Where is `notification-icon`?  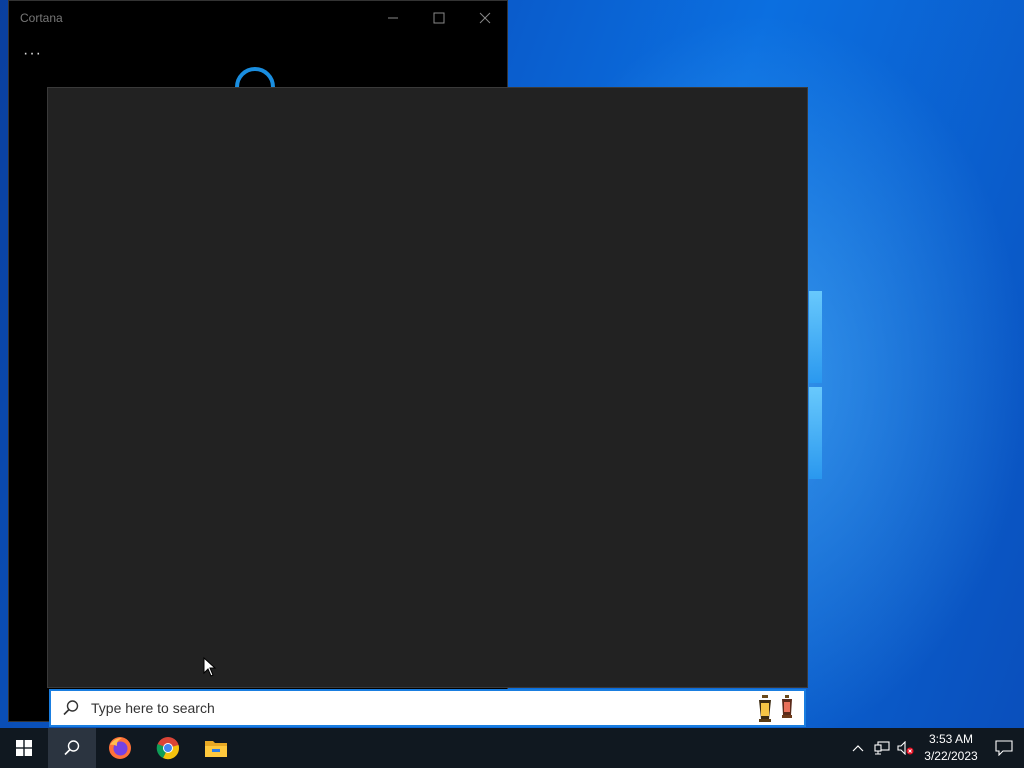 notification-icon is located at coordinates (1004, 748).